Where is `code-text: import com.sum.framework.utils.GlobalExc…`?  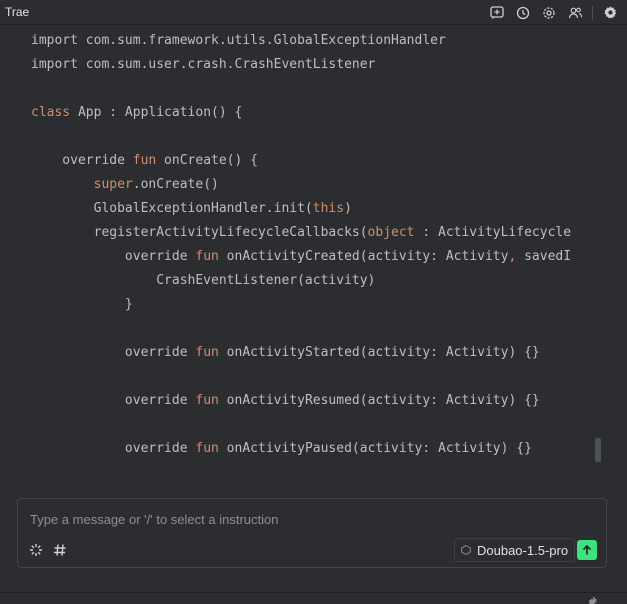 code-text: import com.sum.framework.utils.GlobalExc… is located at coordinates (238, 40).